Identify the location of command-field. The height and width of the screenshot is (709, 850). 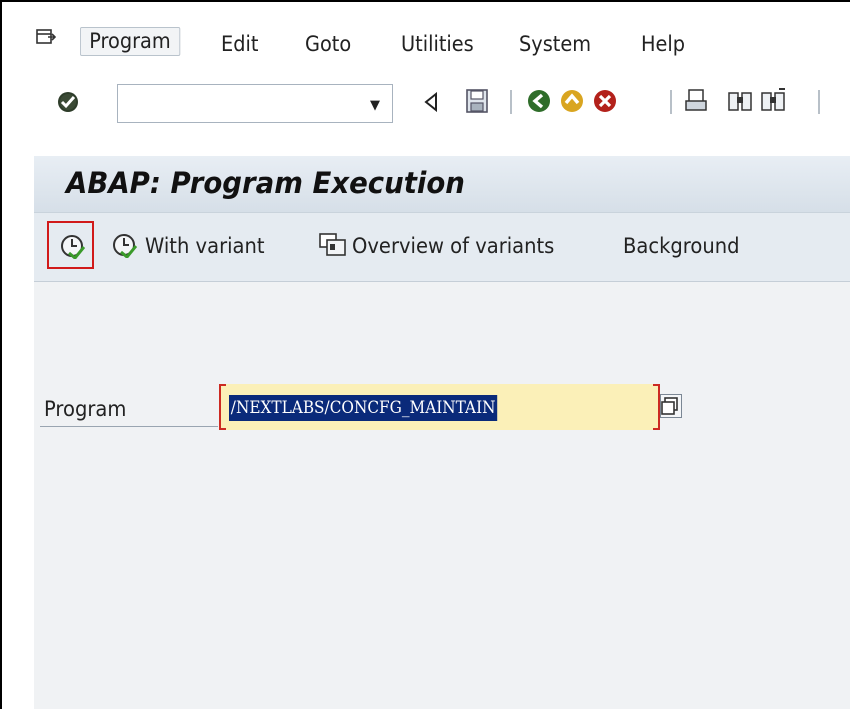
(255, 103).